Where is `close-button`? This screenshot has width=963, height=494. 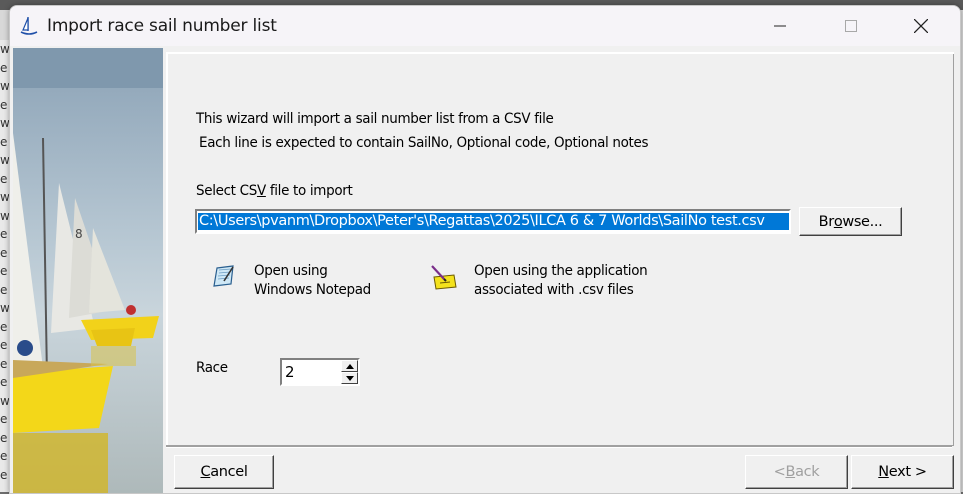 close-button is located at coordinates (921, 26).